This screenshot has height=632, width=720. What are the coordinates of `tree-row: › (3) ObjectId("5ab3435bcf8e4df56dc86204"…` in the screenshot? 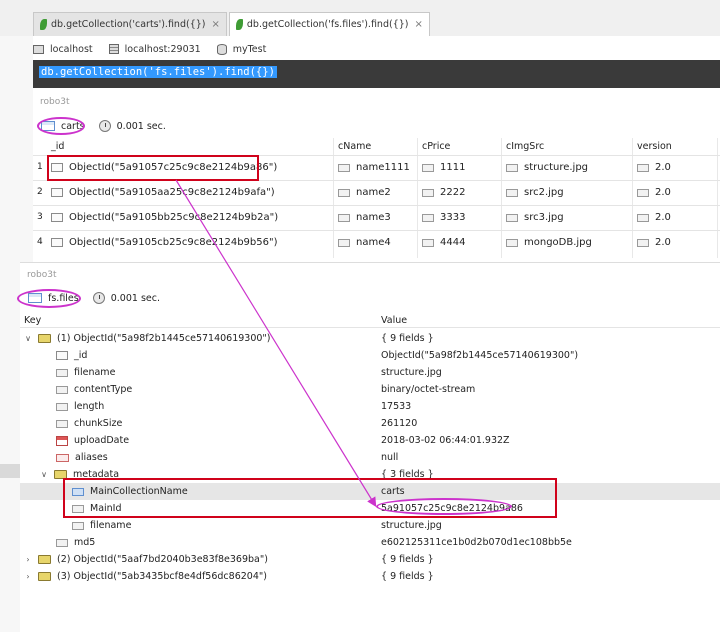 It's located at (370, 576).